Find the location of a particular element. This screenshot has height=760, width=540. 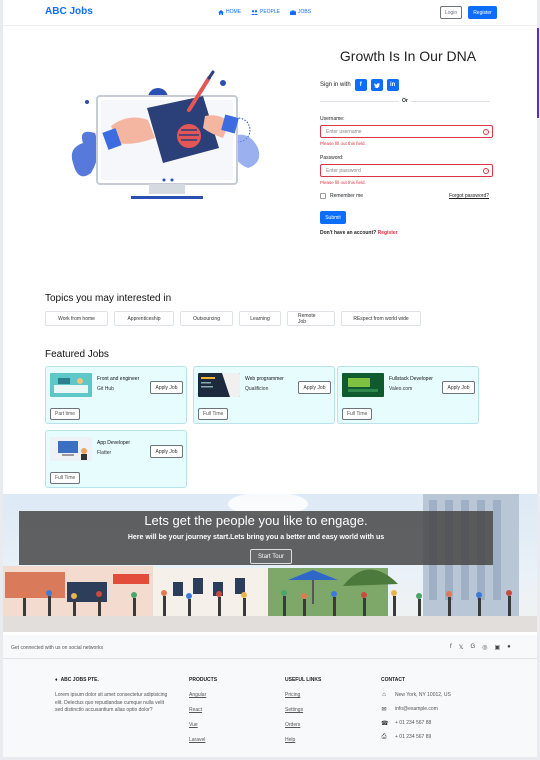

navbar: ABC Jobs HOME PEOPLE JOBS Login Register is located at coordinates (270, 13).